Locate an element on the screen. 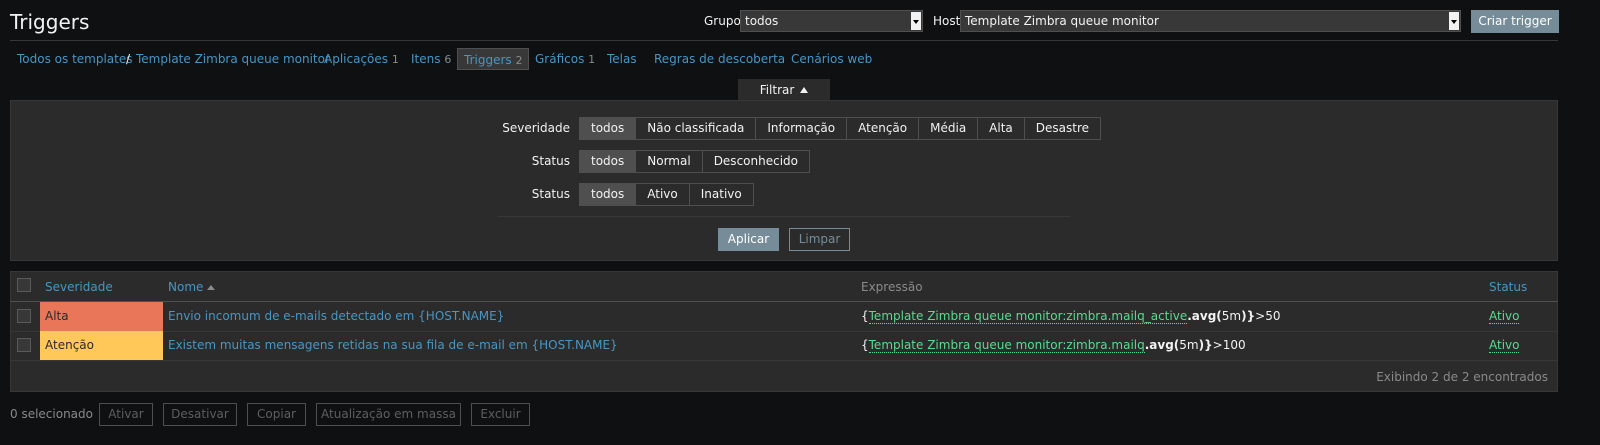  column-header-name: Nome is located at coordinates (192, 287).